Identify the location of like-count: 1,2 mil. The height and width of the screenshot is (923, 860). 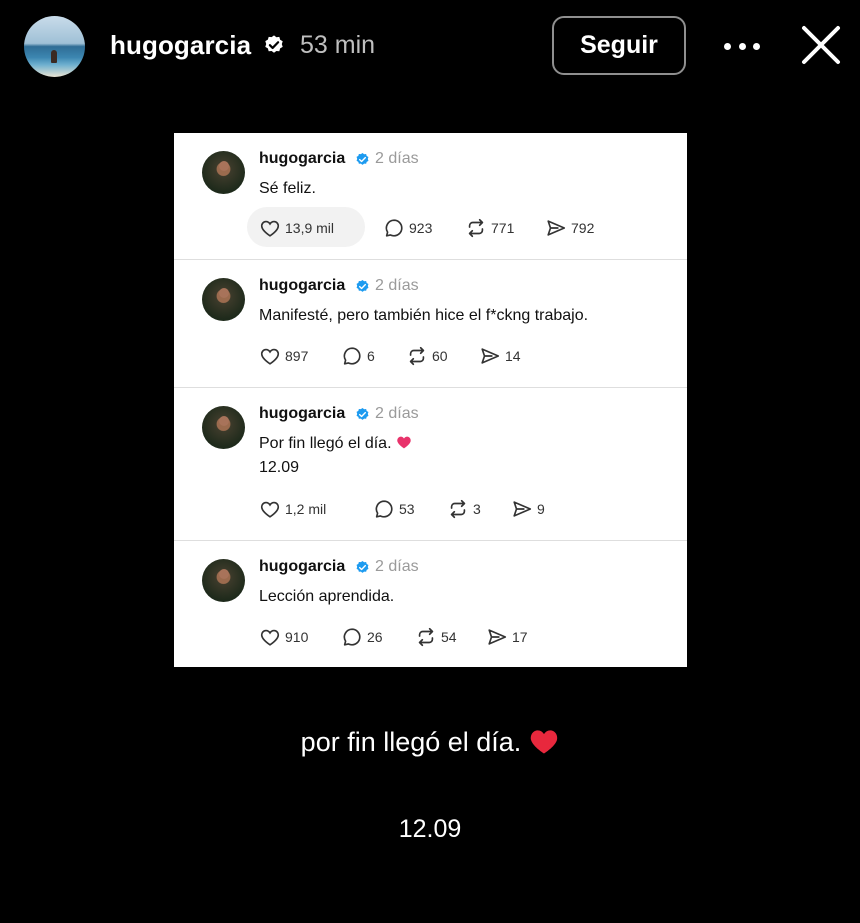
(306, 509).